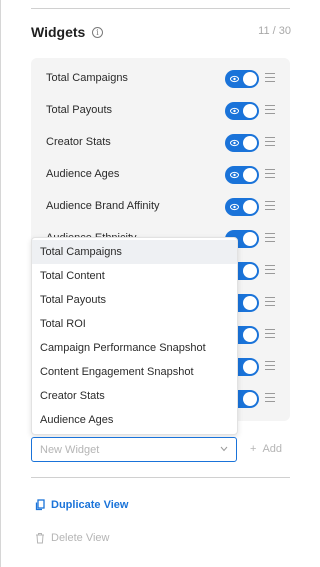 Image resolution: width=320 pixels, height=567 pixels. I want to click on menu-option: Creator Stats, so click(134, 396).